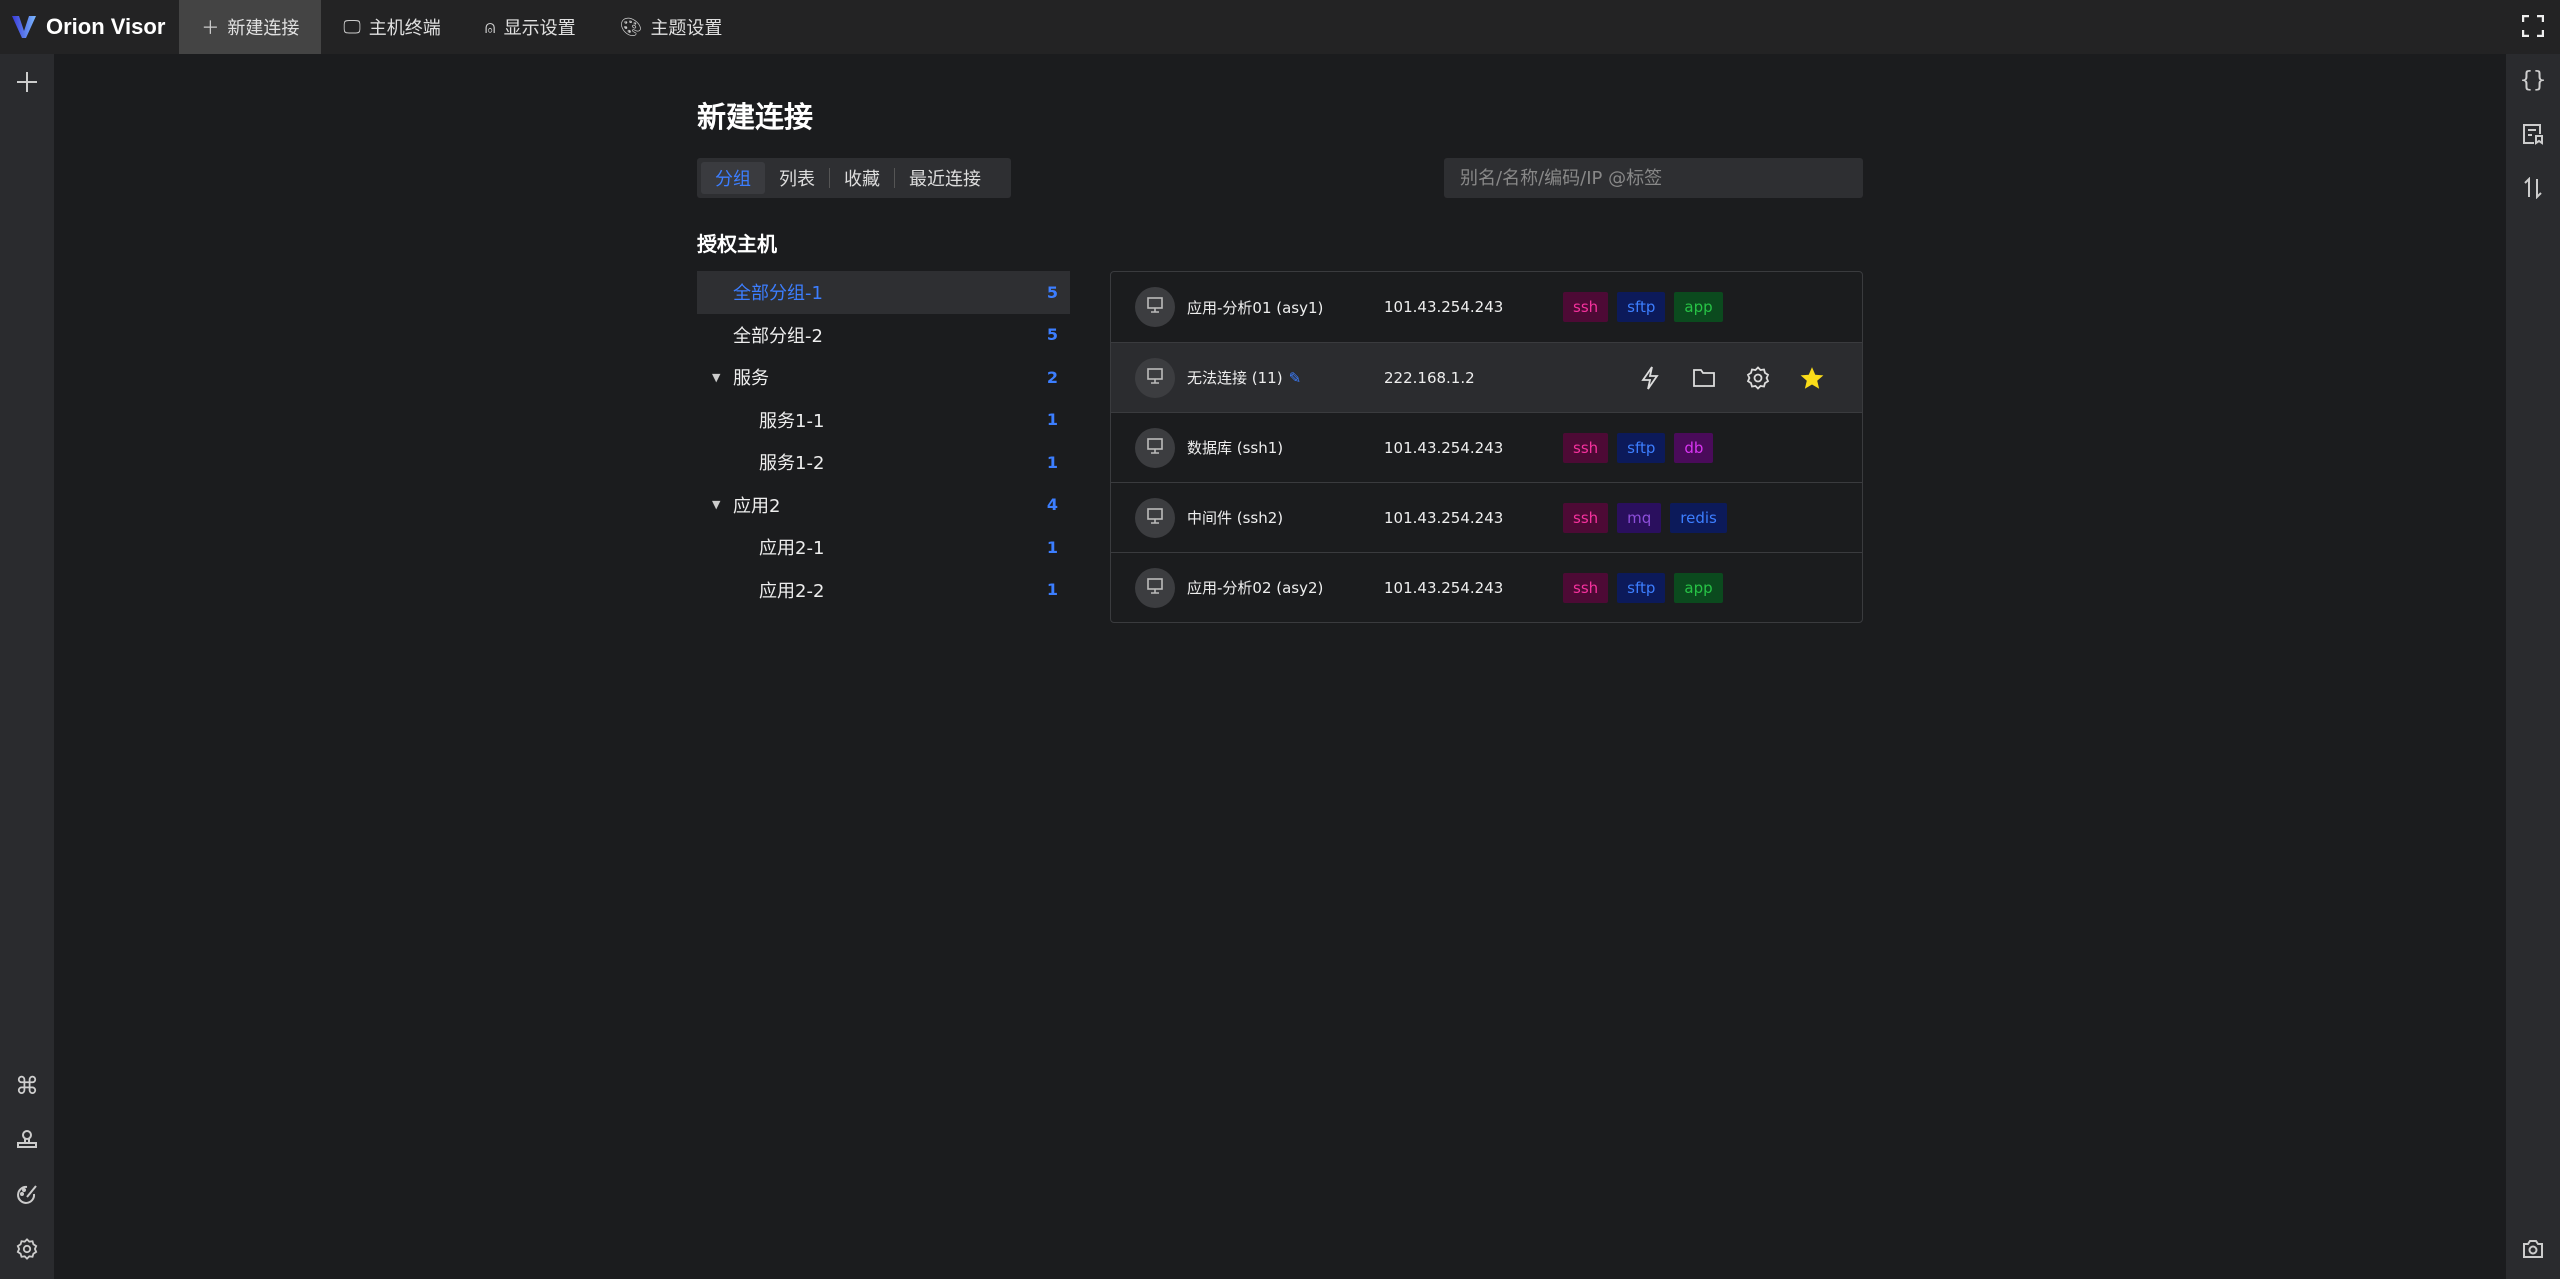 The image size is (2560, 1279). I want to click on tree-node: ▼ 应用2 4, so click(883, 505).